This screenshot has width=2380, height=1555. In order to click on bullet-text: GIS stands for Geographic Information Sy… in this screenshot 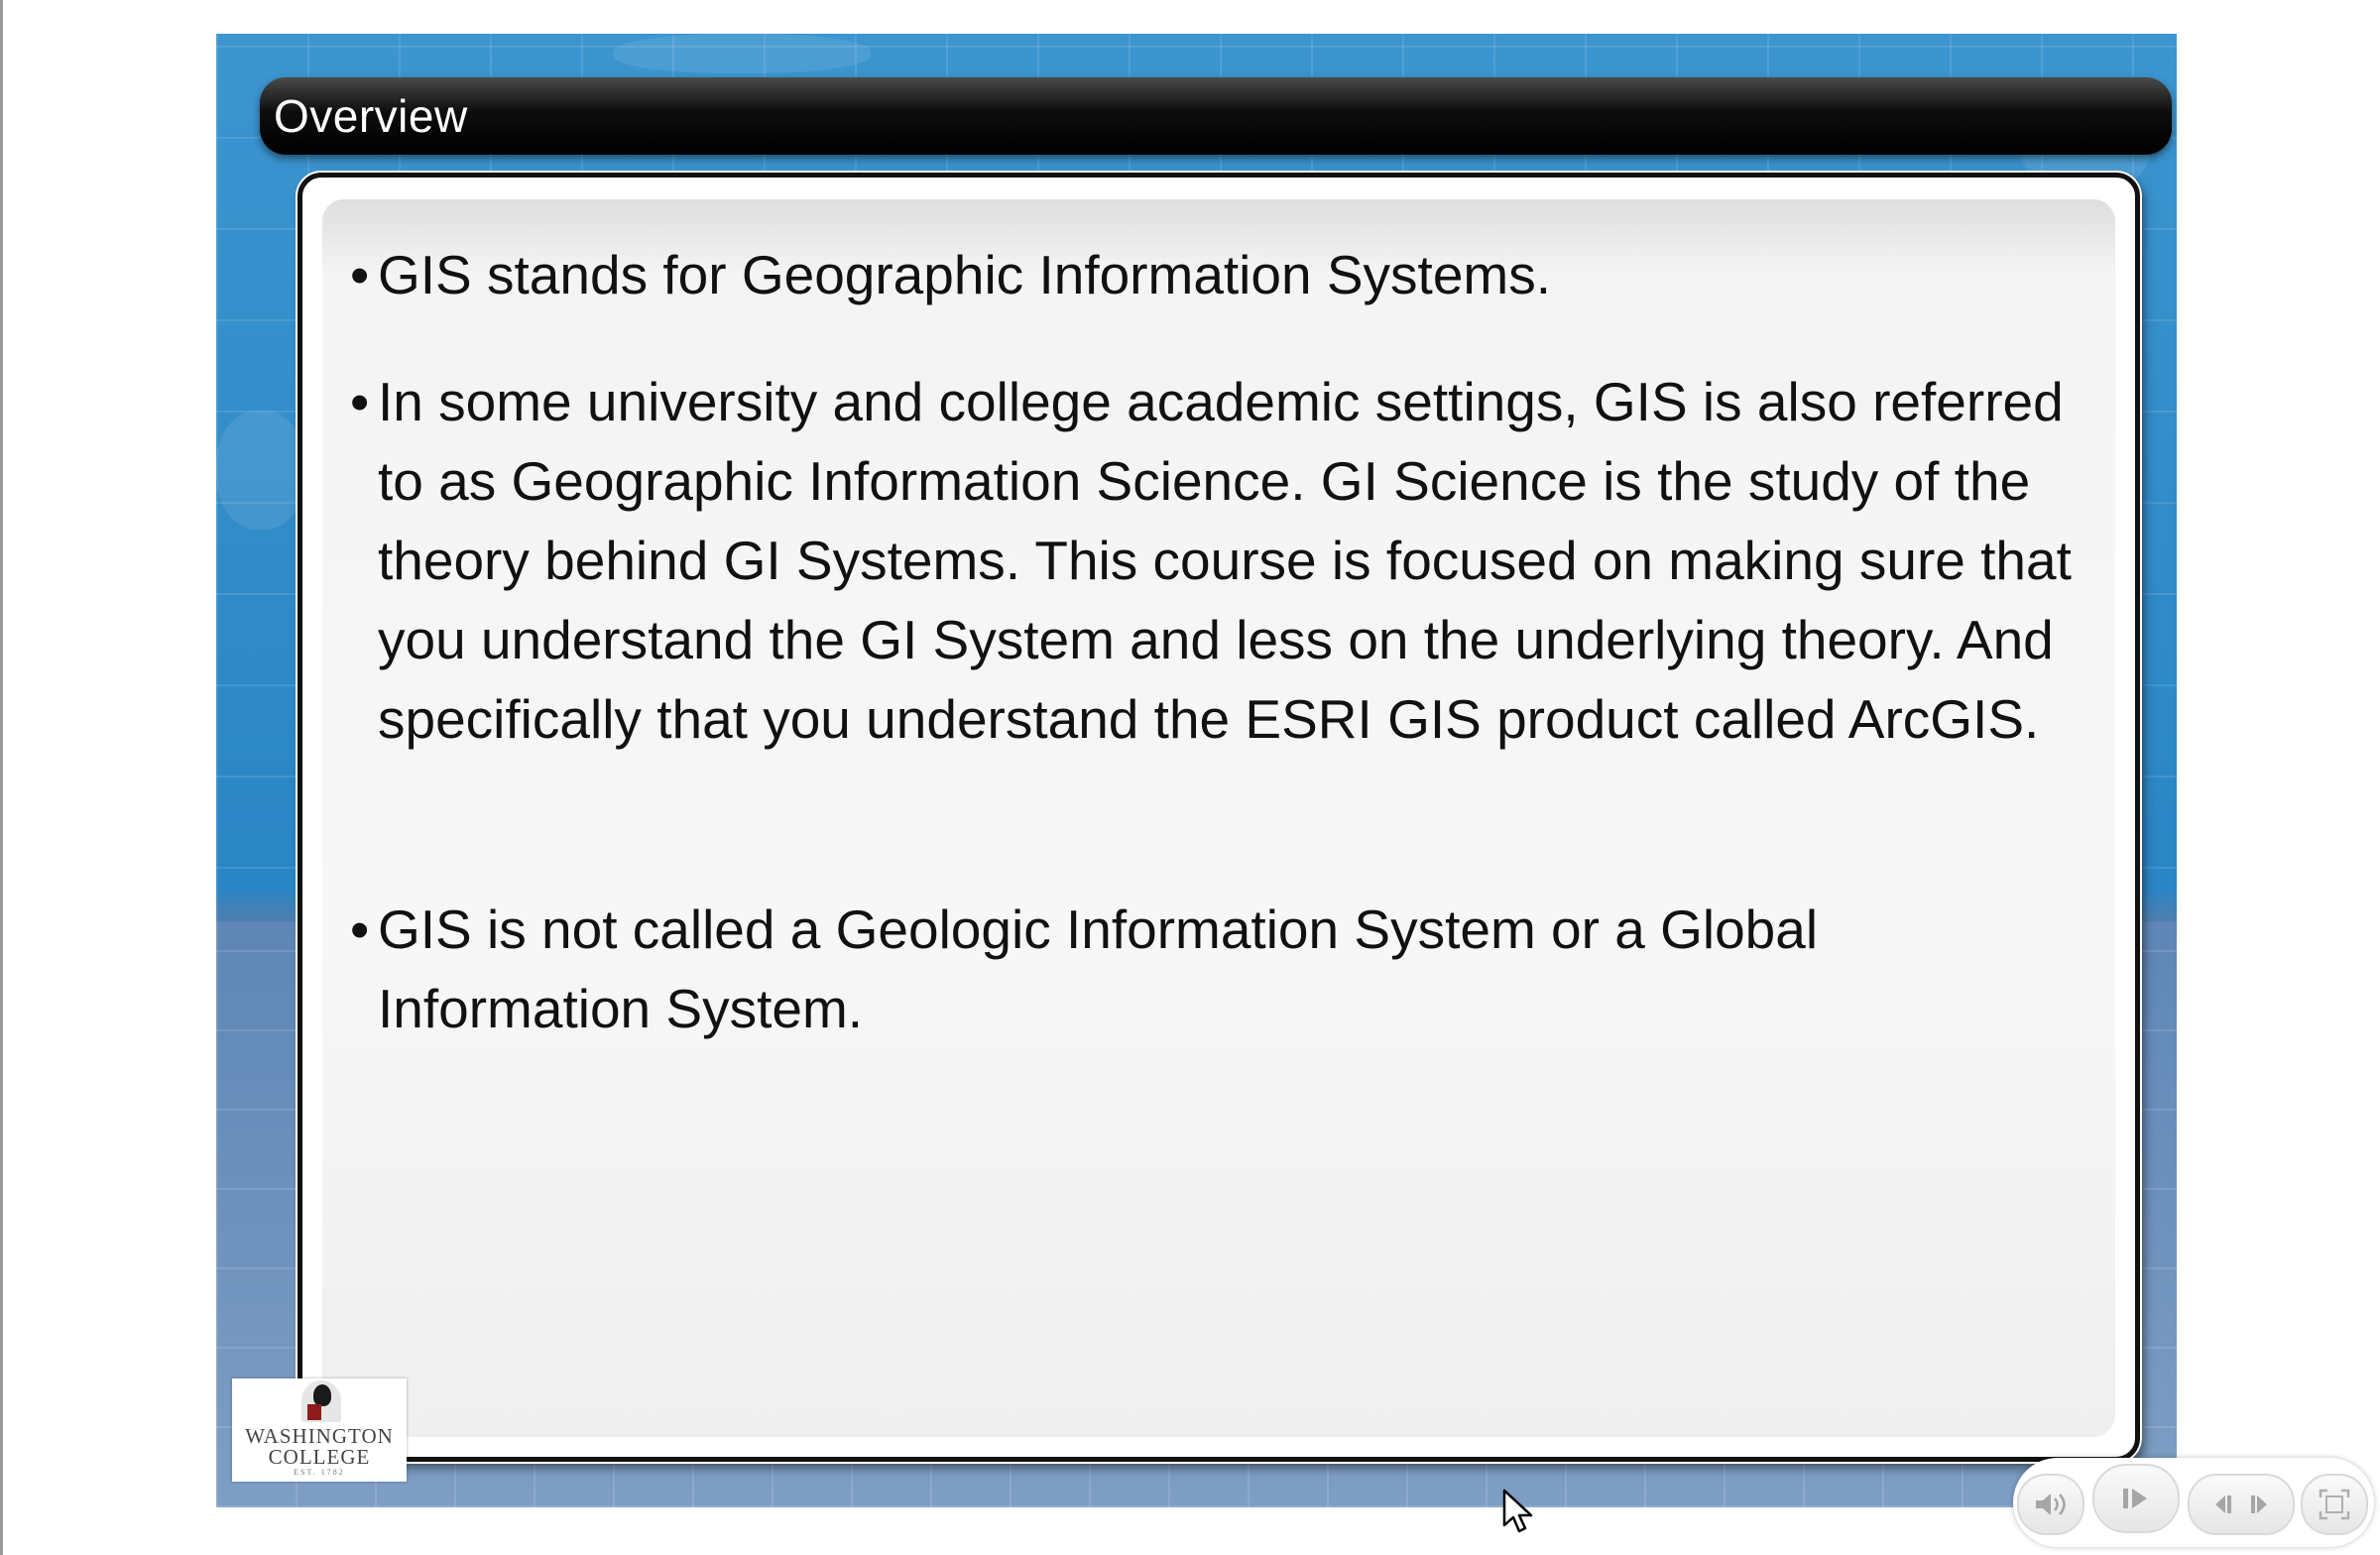, I will do `click(965, 274)`.